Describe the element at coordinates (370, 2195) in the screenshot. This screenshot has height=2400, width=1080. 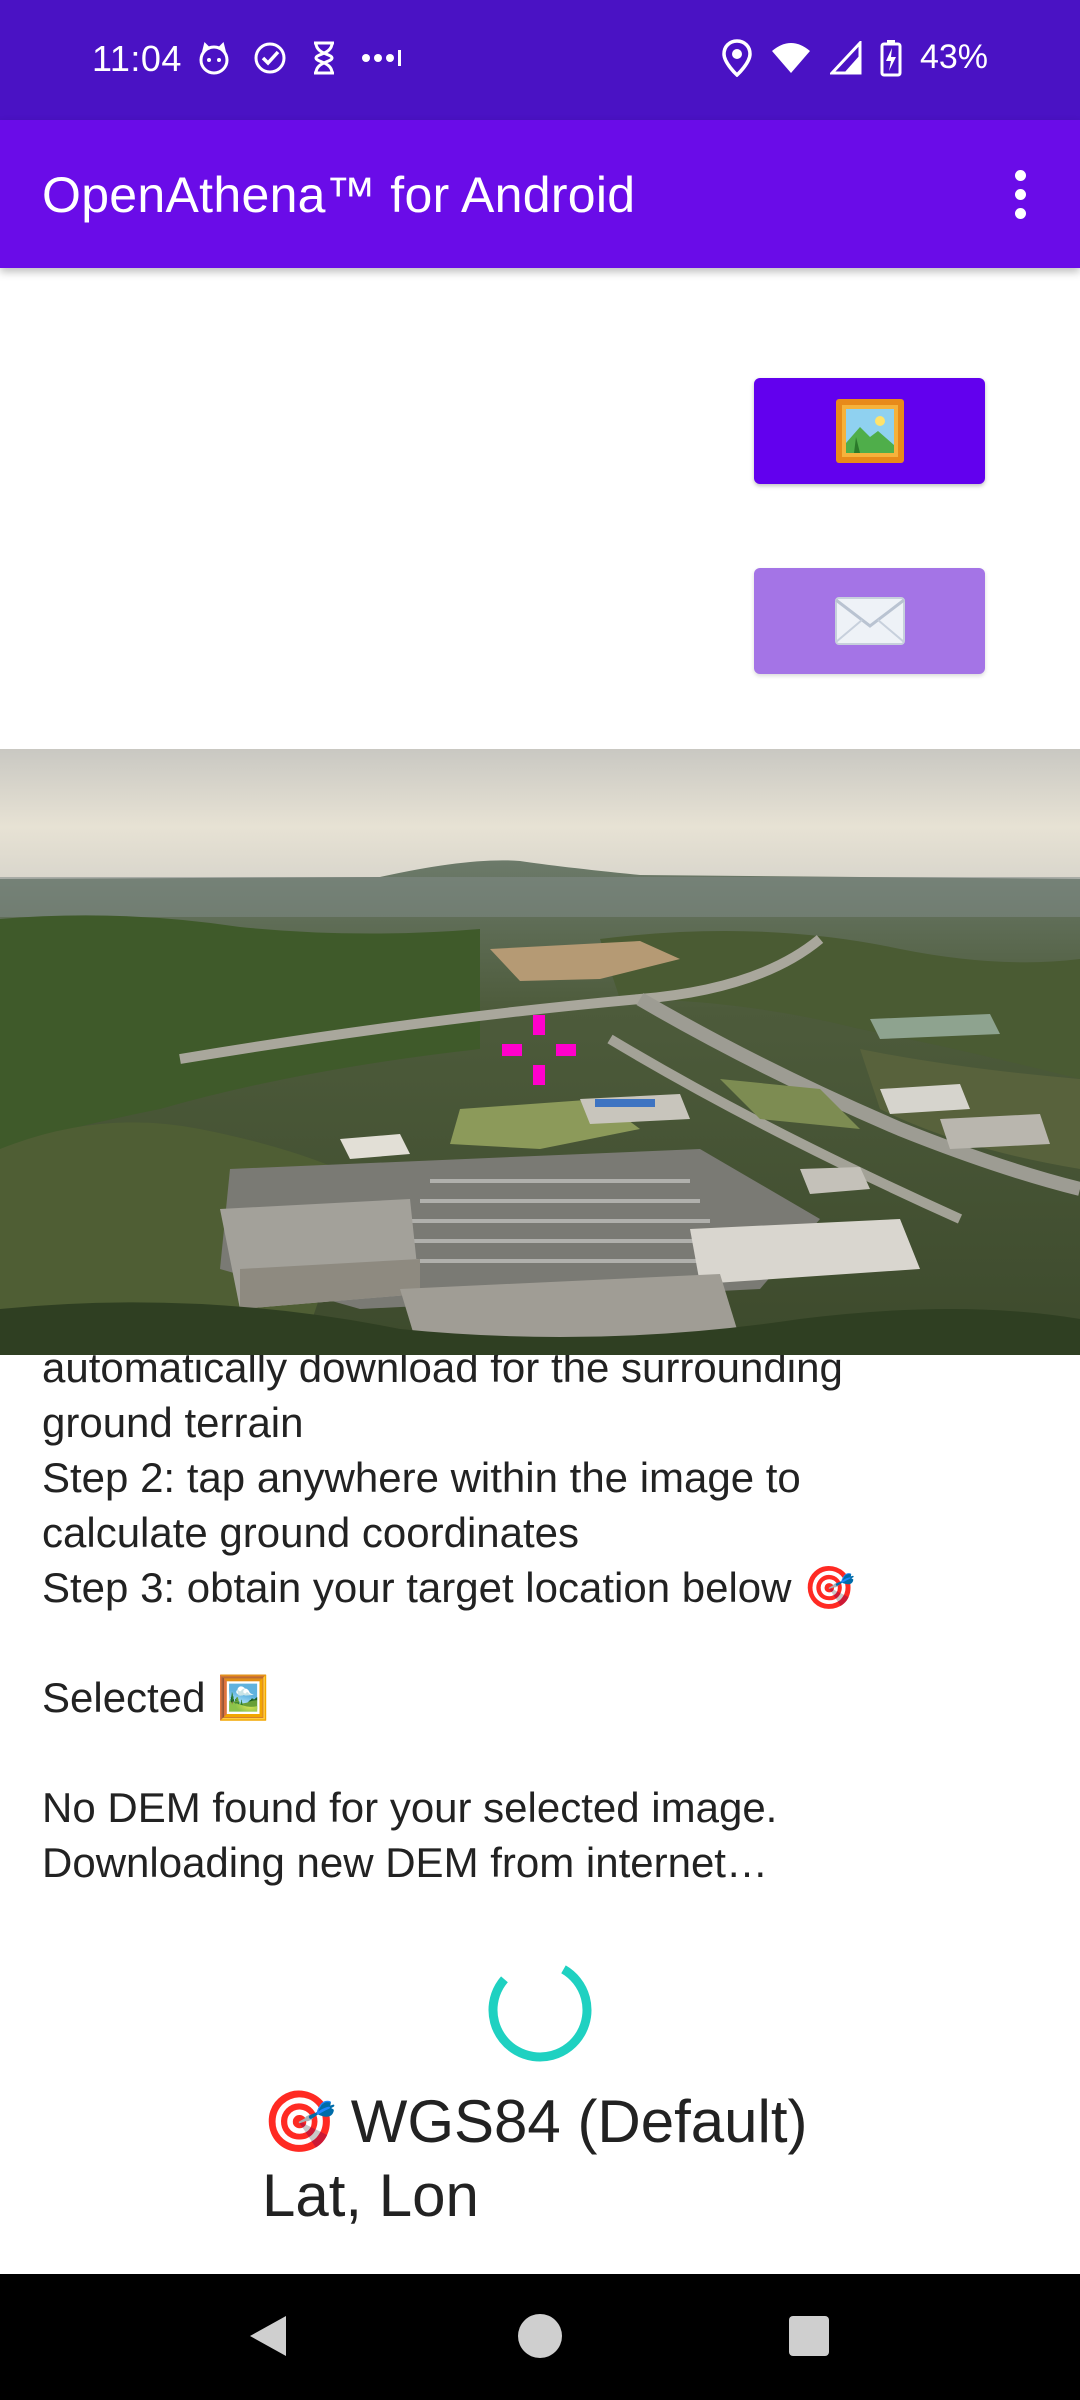
I see `coords-label: Lat, Lon` at that location.